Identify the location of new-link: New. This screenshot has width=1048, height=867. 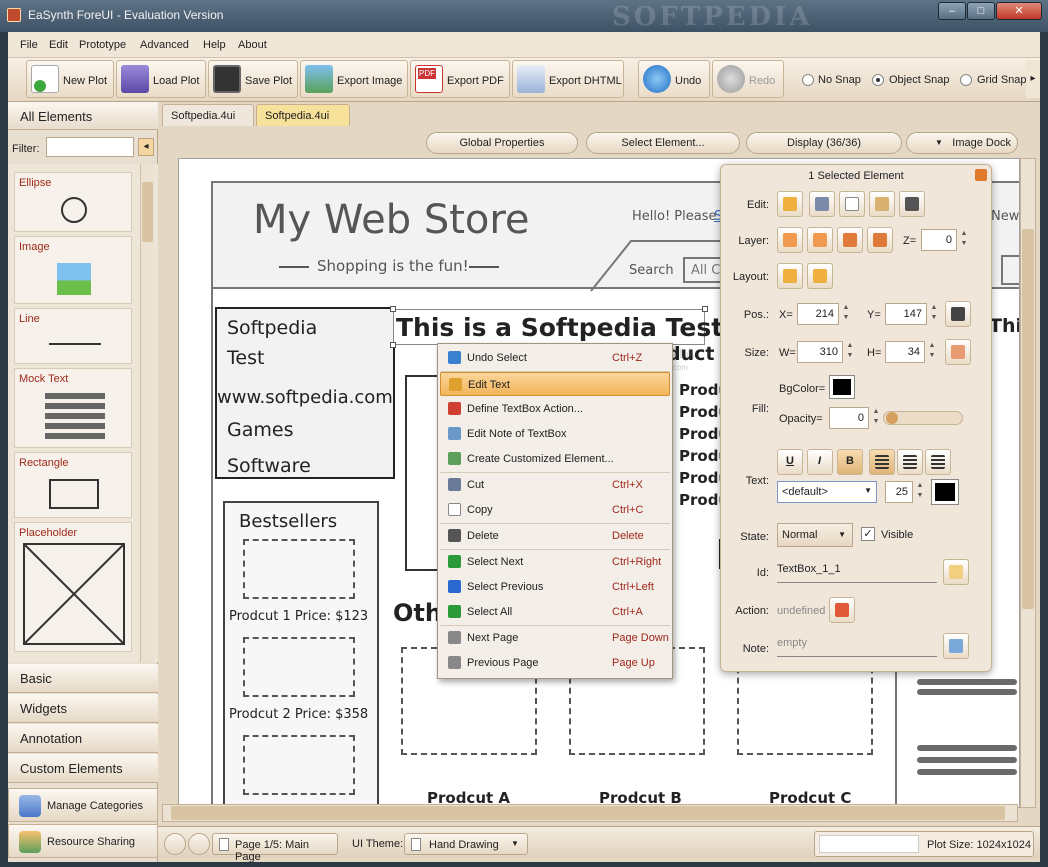
(1005, 216).